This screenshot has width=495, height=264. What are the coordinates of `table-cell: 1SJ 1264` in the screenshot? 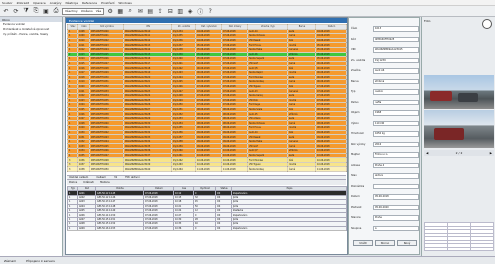 It's located at (183, 169).